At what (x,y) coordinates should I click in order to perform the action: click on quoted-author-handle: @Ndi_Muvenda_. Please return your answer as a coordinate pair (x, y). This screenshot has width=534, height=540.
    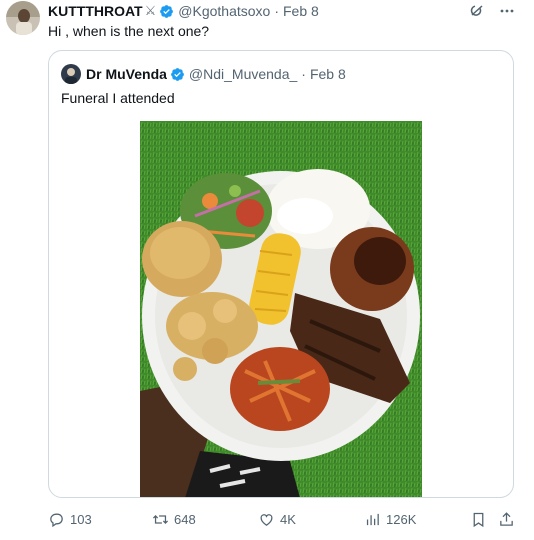
    Looking at the image, I should click on (243, 74).